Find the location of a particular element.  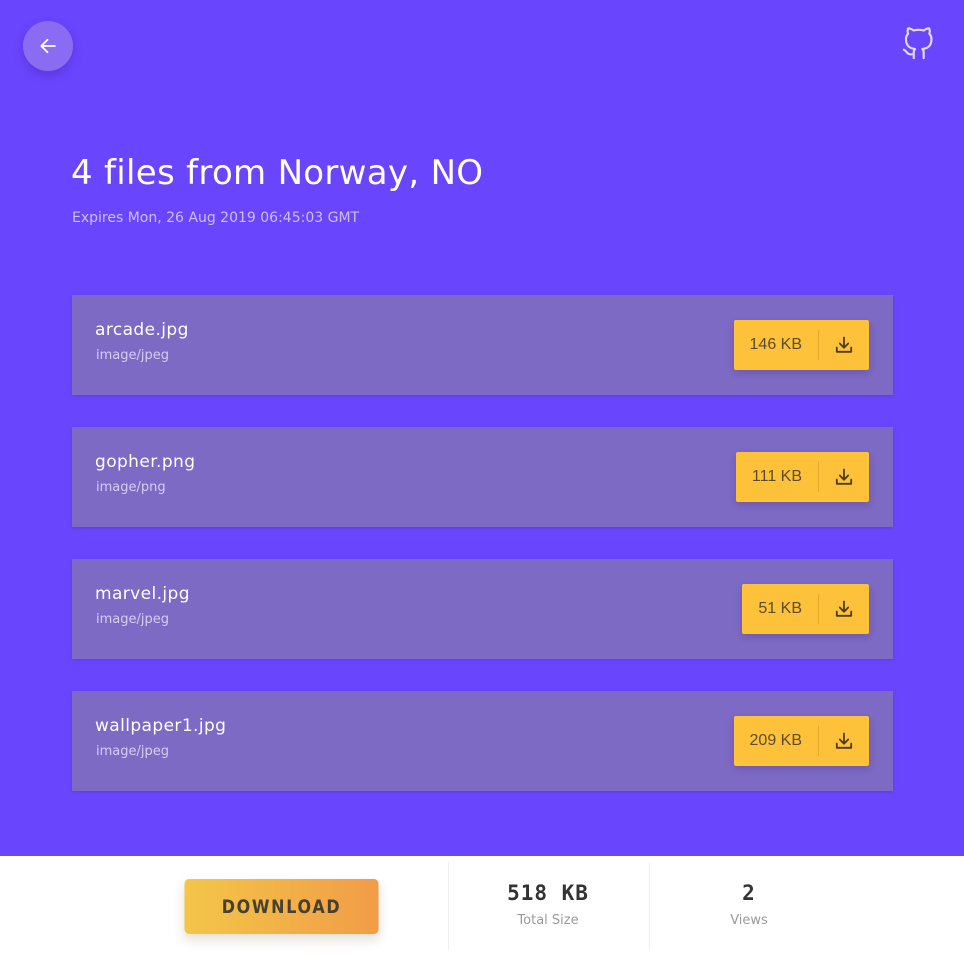

github-link is located at coordinates (918, 44).